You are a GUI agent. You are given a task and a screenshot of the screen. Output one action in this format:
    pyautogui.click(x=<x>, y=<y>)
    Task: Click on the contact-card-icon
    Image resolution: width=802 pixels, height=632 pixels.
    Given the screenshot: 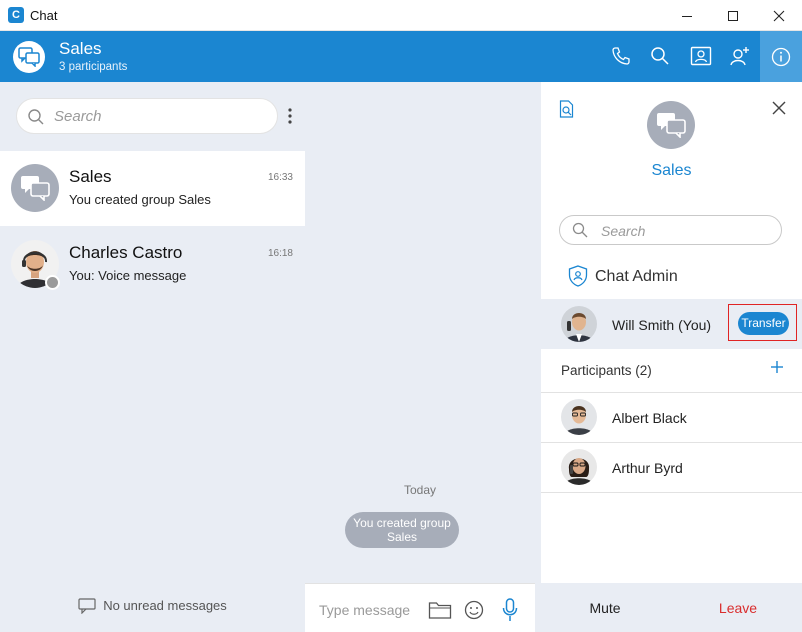 What is the action you would take?
    pyautogui.click(x=701, y=56)
    